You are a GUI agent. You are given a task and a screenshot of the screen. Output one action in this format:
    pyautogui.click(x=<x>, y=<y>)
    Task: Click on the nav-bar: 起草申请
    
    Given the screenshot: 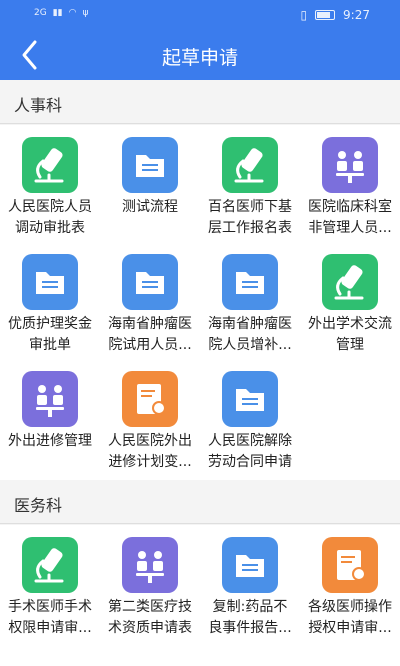 What is the action you would take?
    pyautogui.click(x=200, y=55)
    